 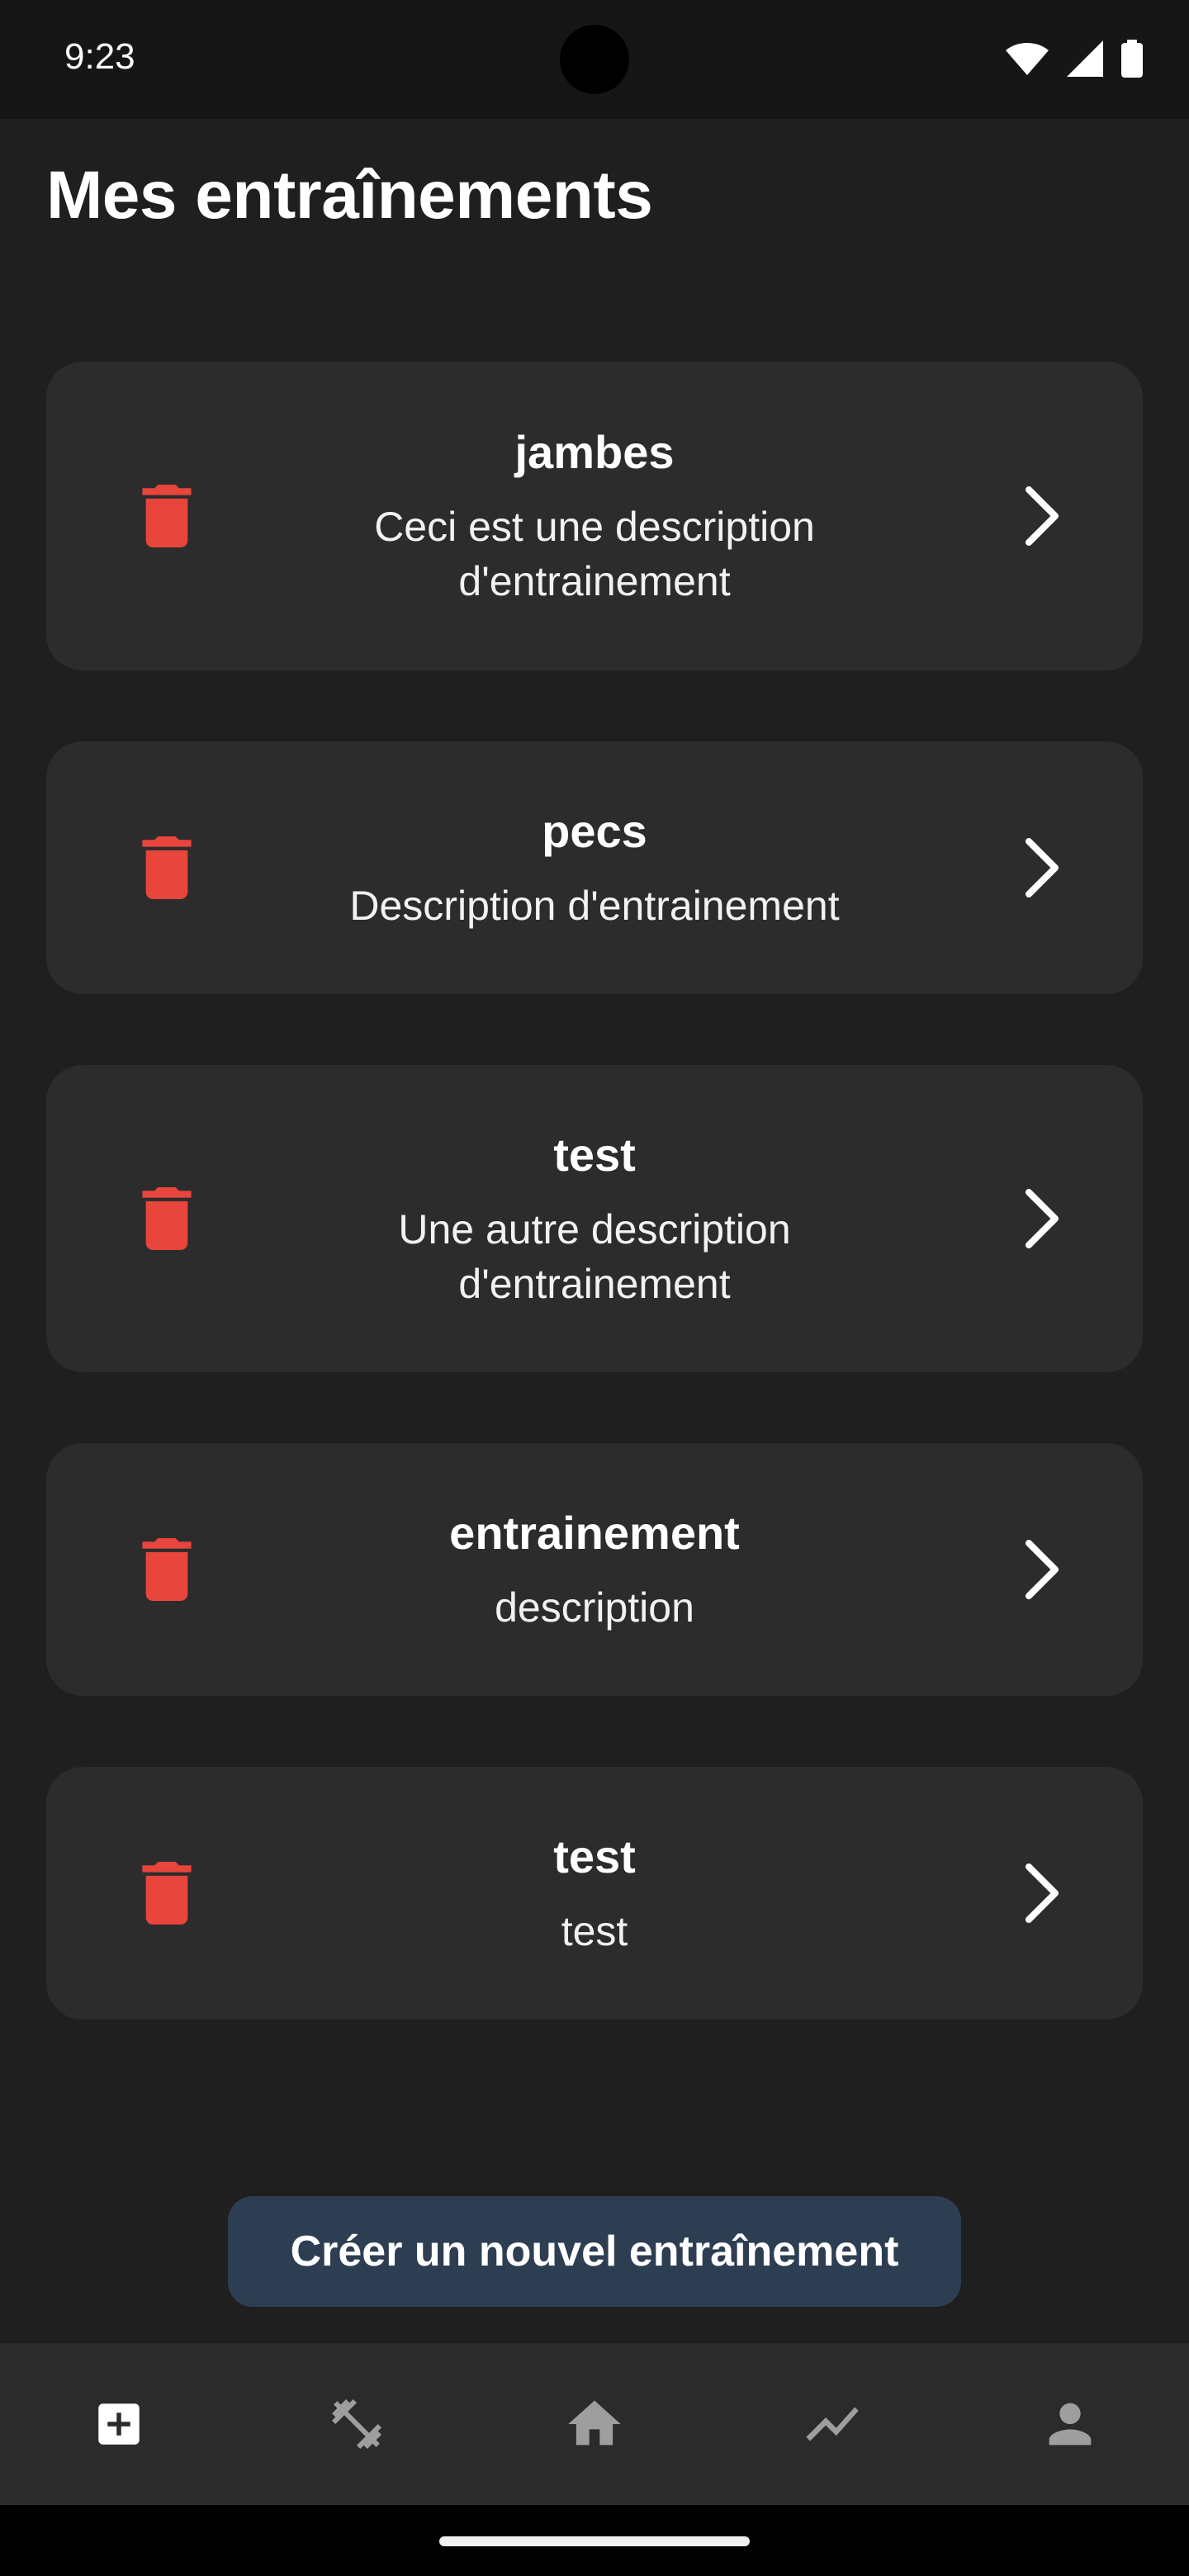 I want to click on gesture-area, so click(x=594, y=2540).